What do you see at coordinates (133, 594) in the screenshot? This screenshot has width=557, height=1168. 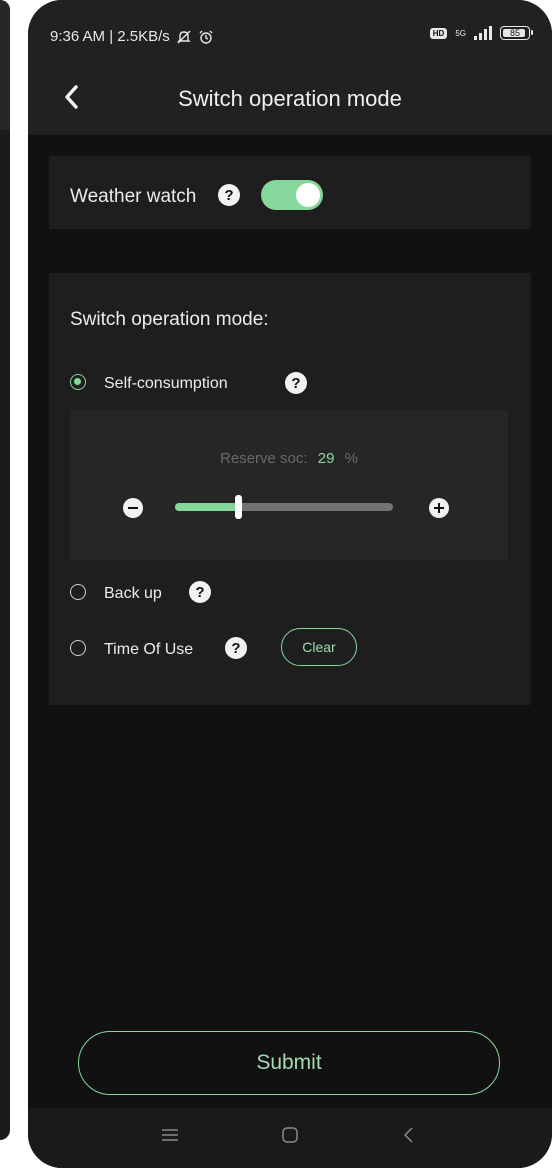 I see `back-up-label: Back up` at bounding box center [133, 594].